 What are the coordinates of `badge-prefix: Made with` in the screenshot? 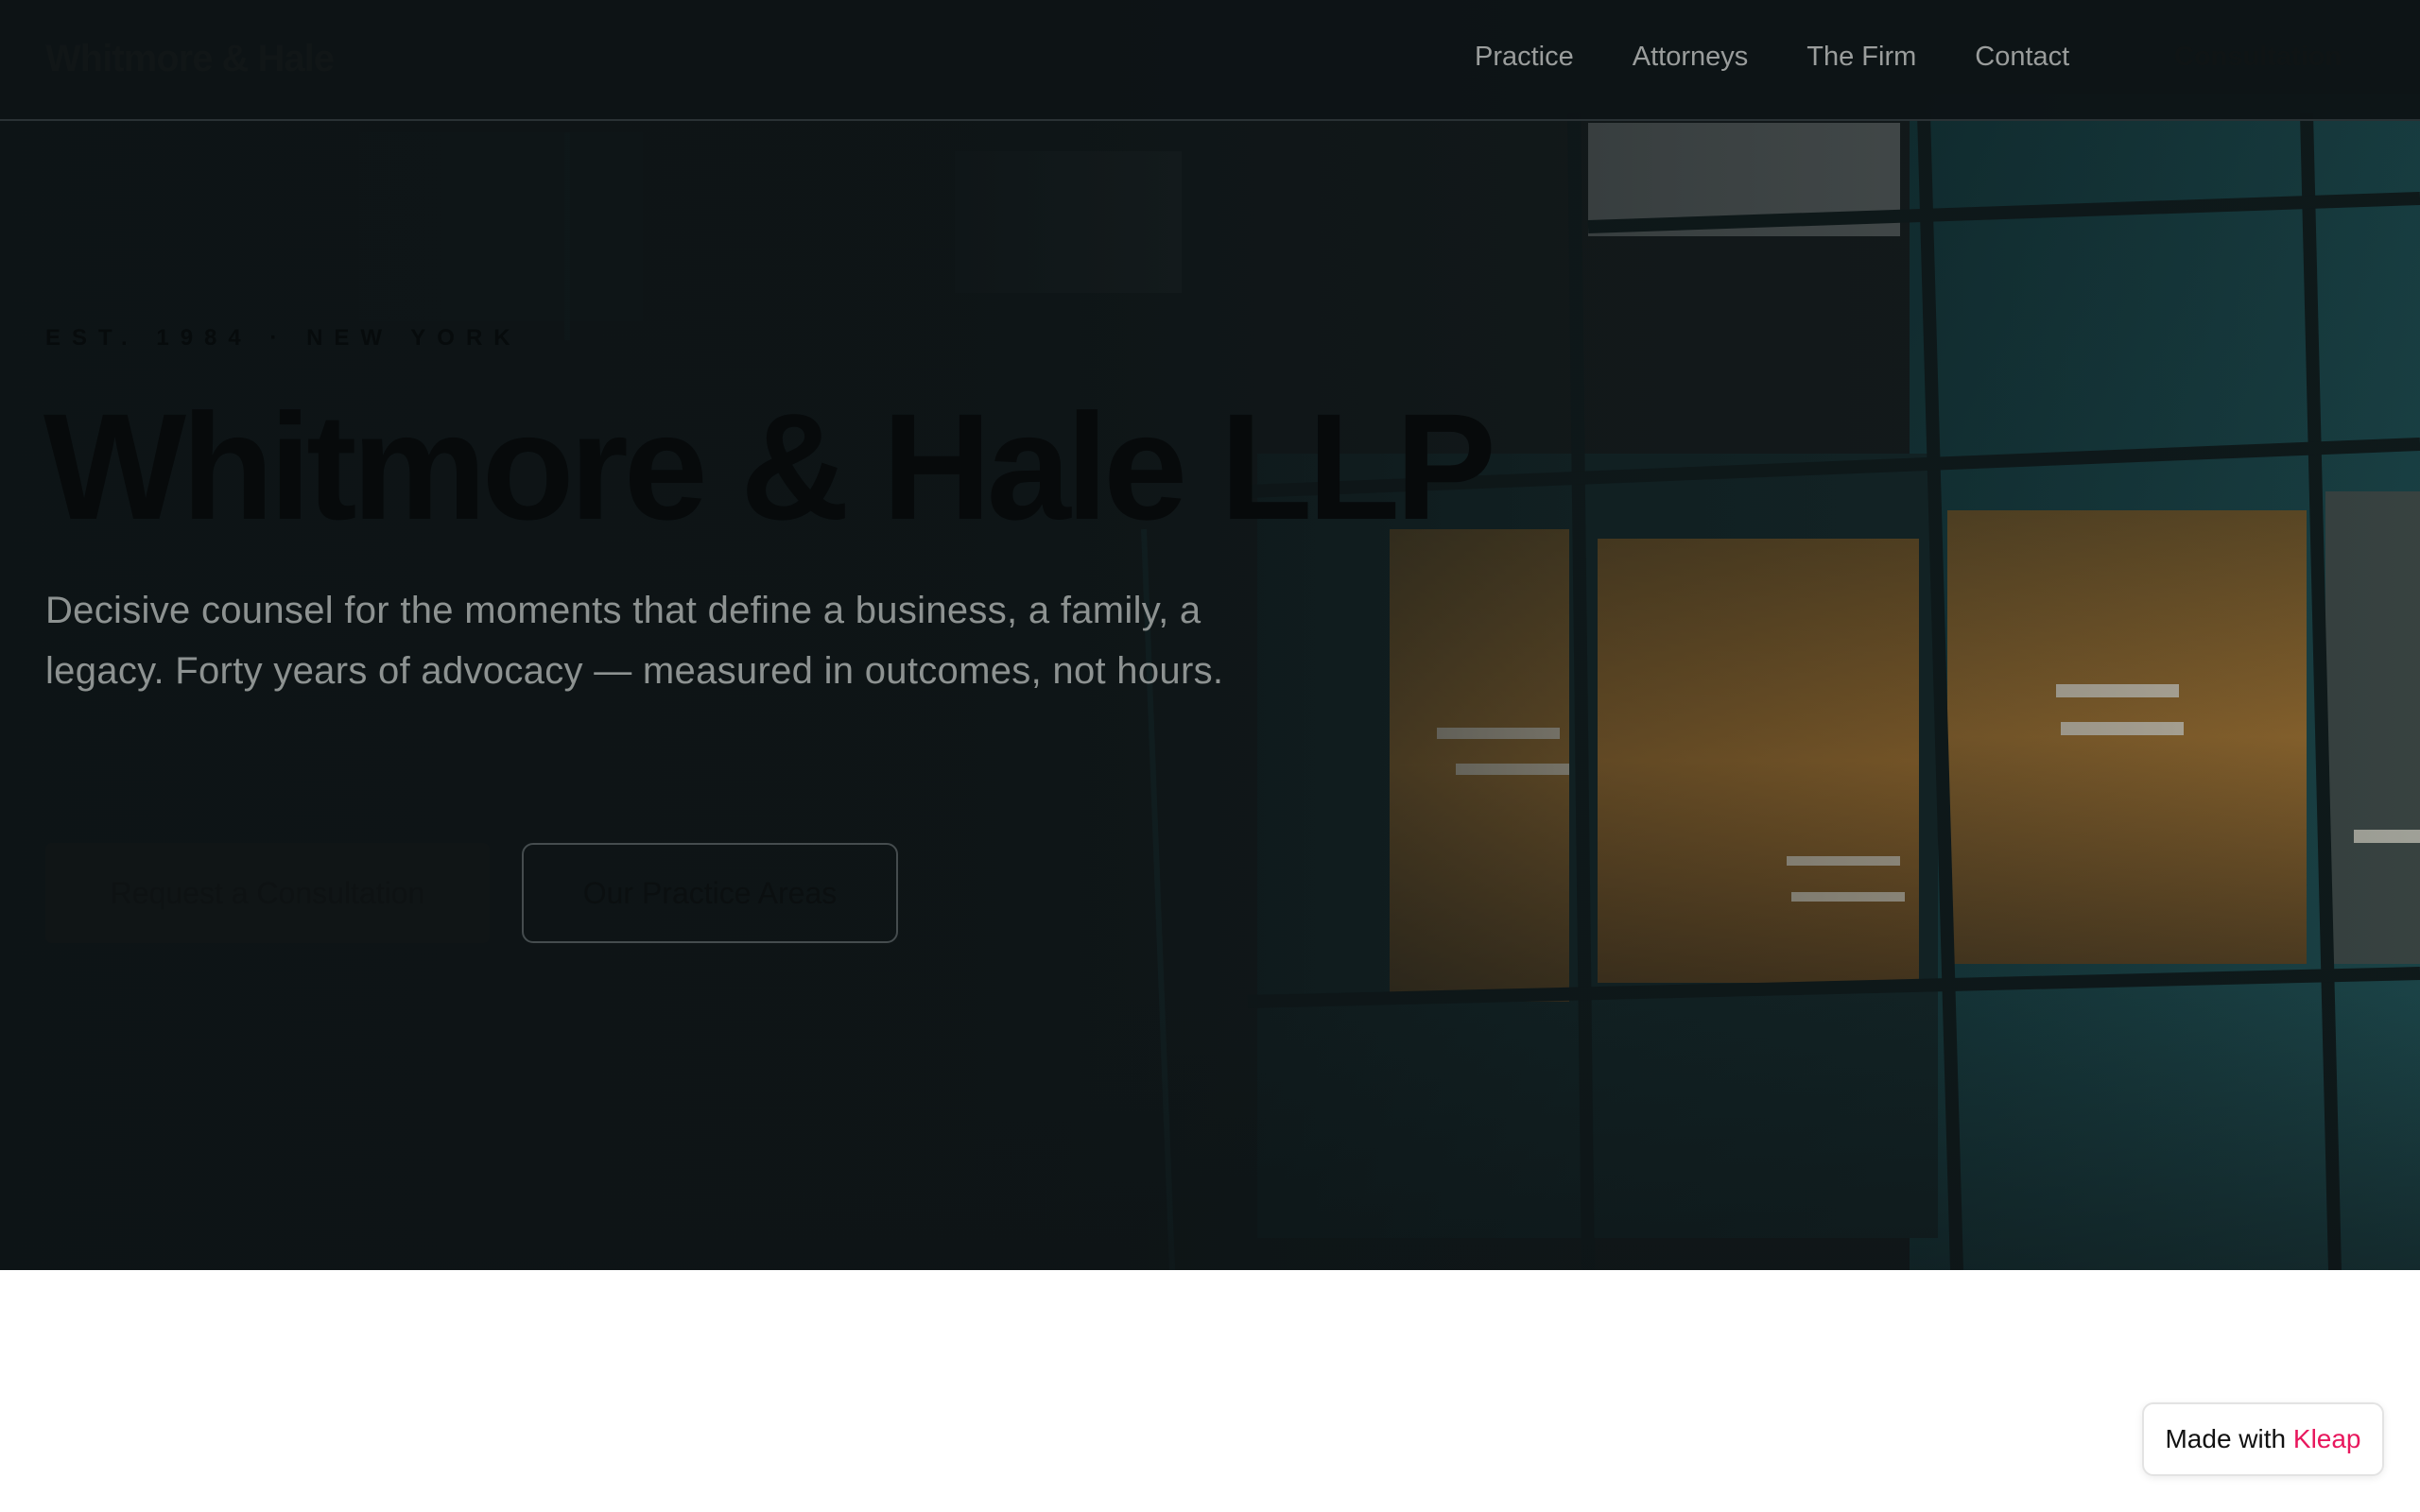 It's located at (2226, 1438).